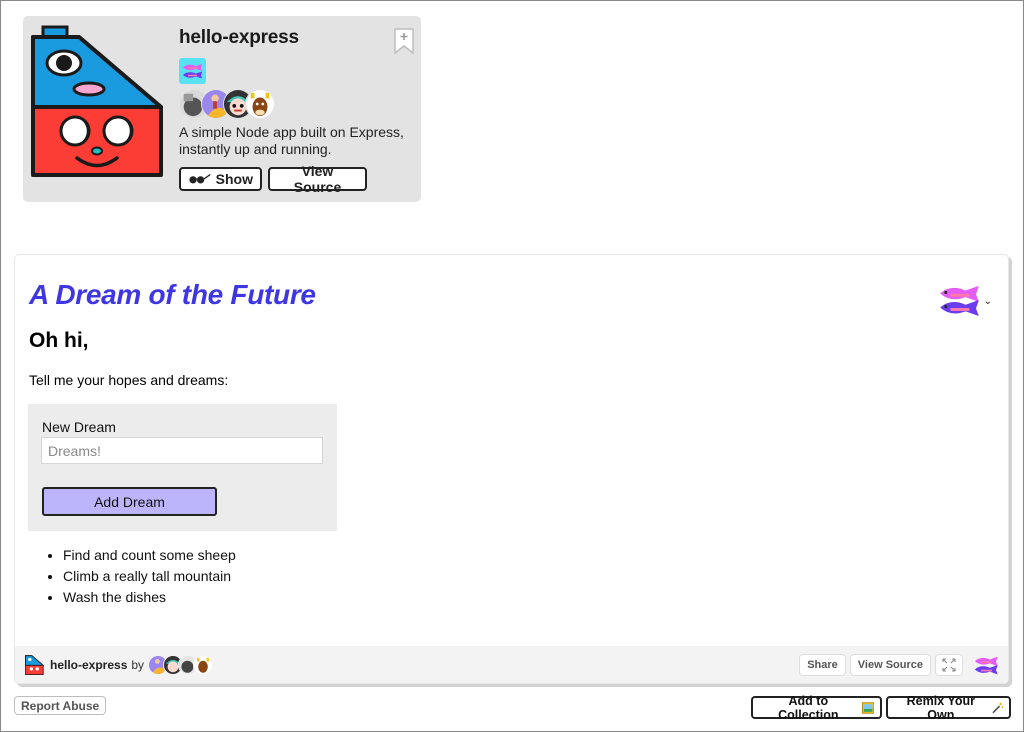 This screenshot has width=1024, height=732. Describe the element at coordinates (129, 380) in the screenshot. I see `prompt-text: Tell me your hopes and dreams:` at that location.